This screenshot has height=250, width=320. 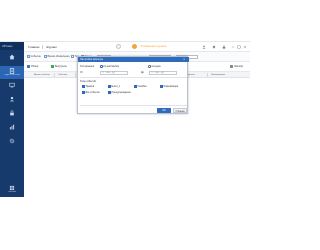 What do you see at coordinates (180, 110) in the screenshot?
I see `cancel-button: Отмена` at bounding box center [180, 110].